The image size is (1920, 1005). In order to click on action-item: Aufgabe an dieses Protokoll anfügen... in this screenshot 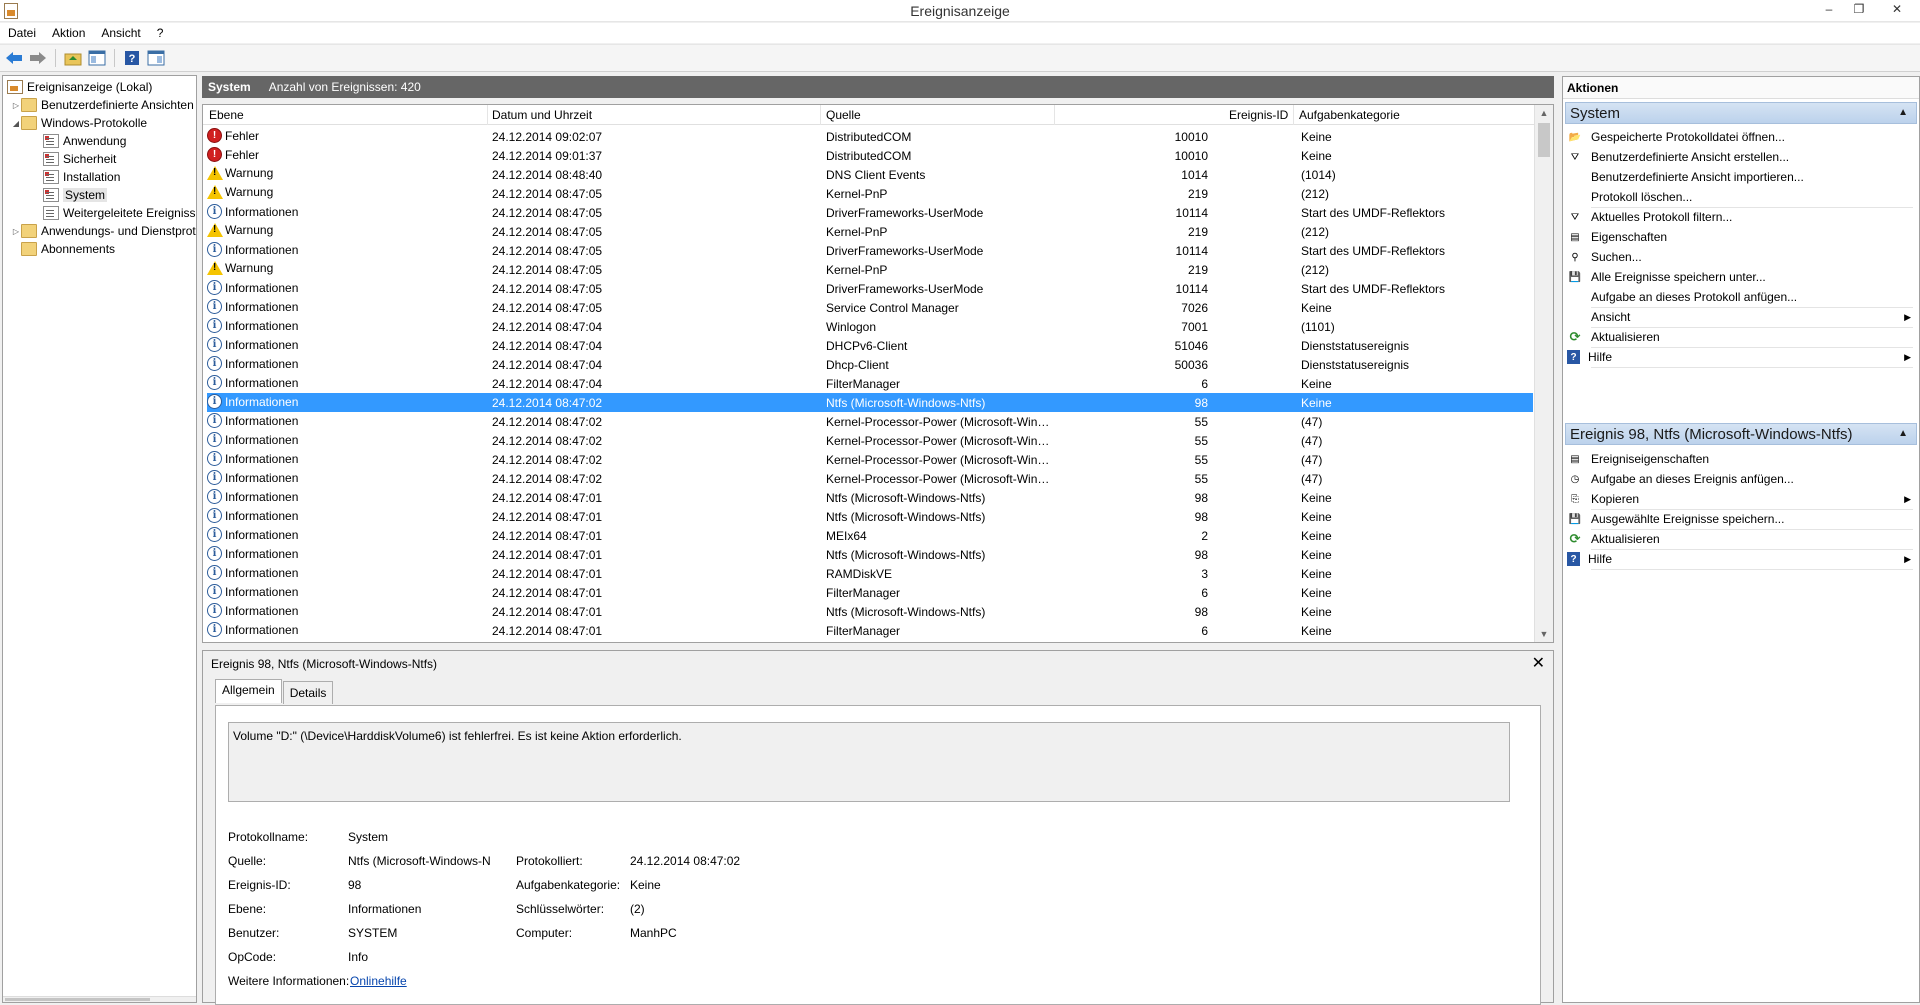, I will do `click(1742, 297)`.